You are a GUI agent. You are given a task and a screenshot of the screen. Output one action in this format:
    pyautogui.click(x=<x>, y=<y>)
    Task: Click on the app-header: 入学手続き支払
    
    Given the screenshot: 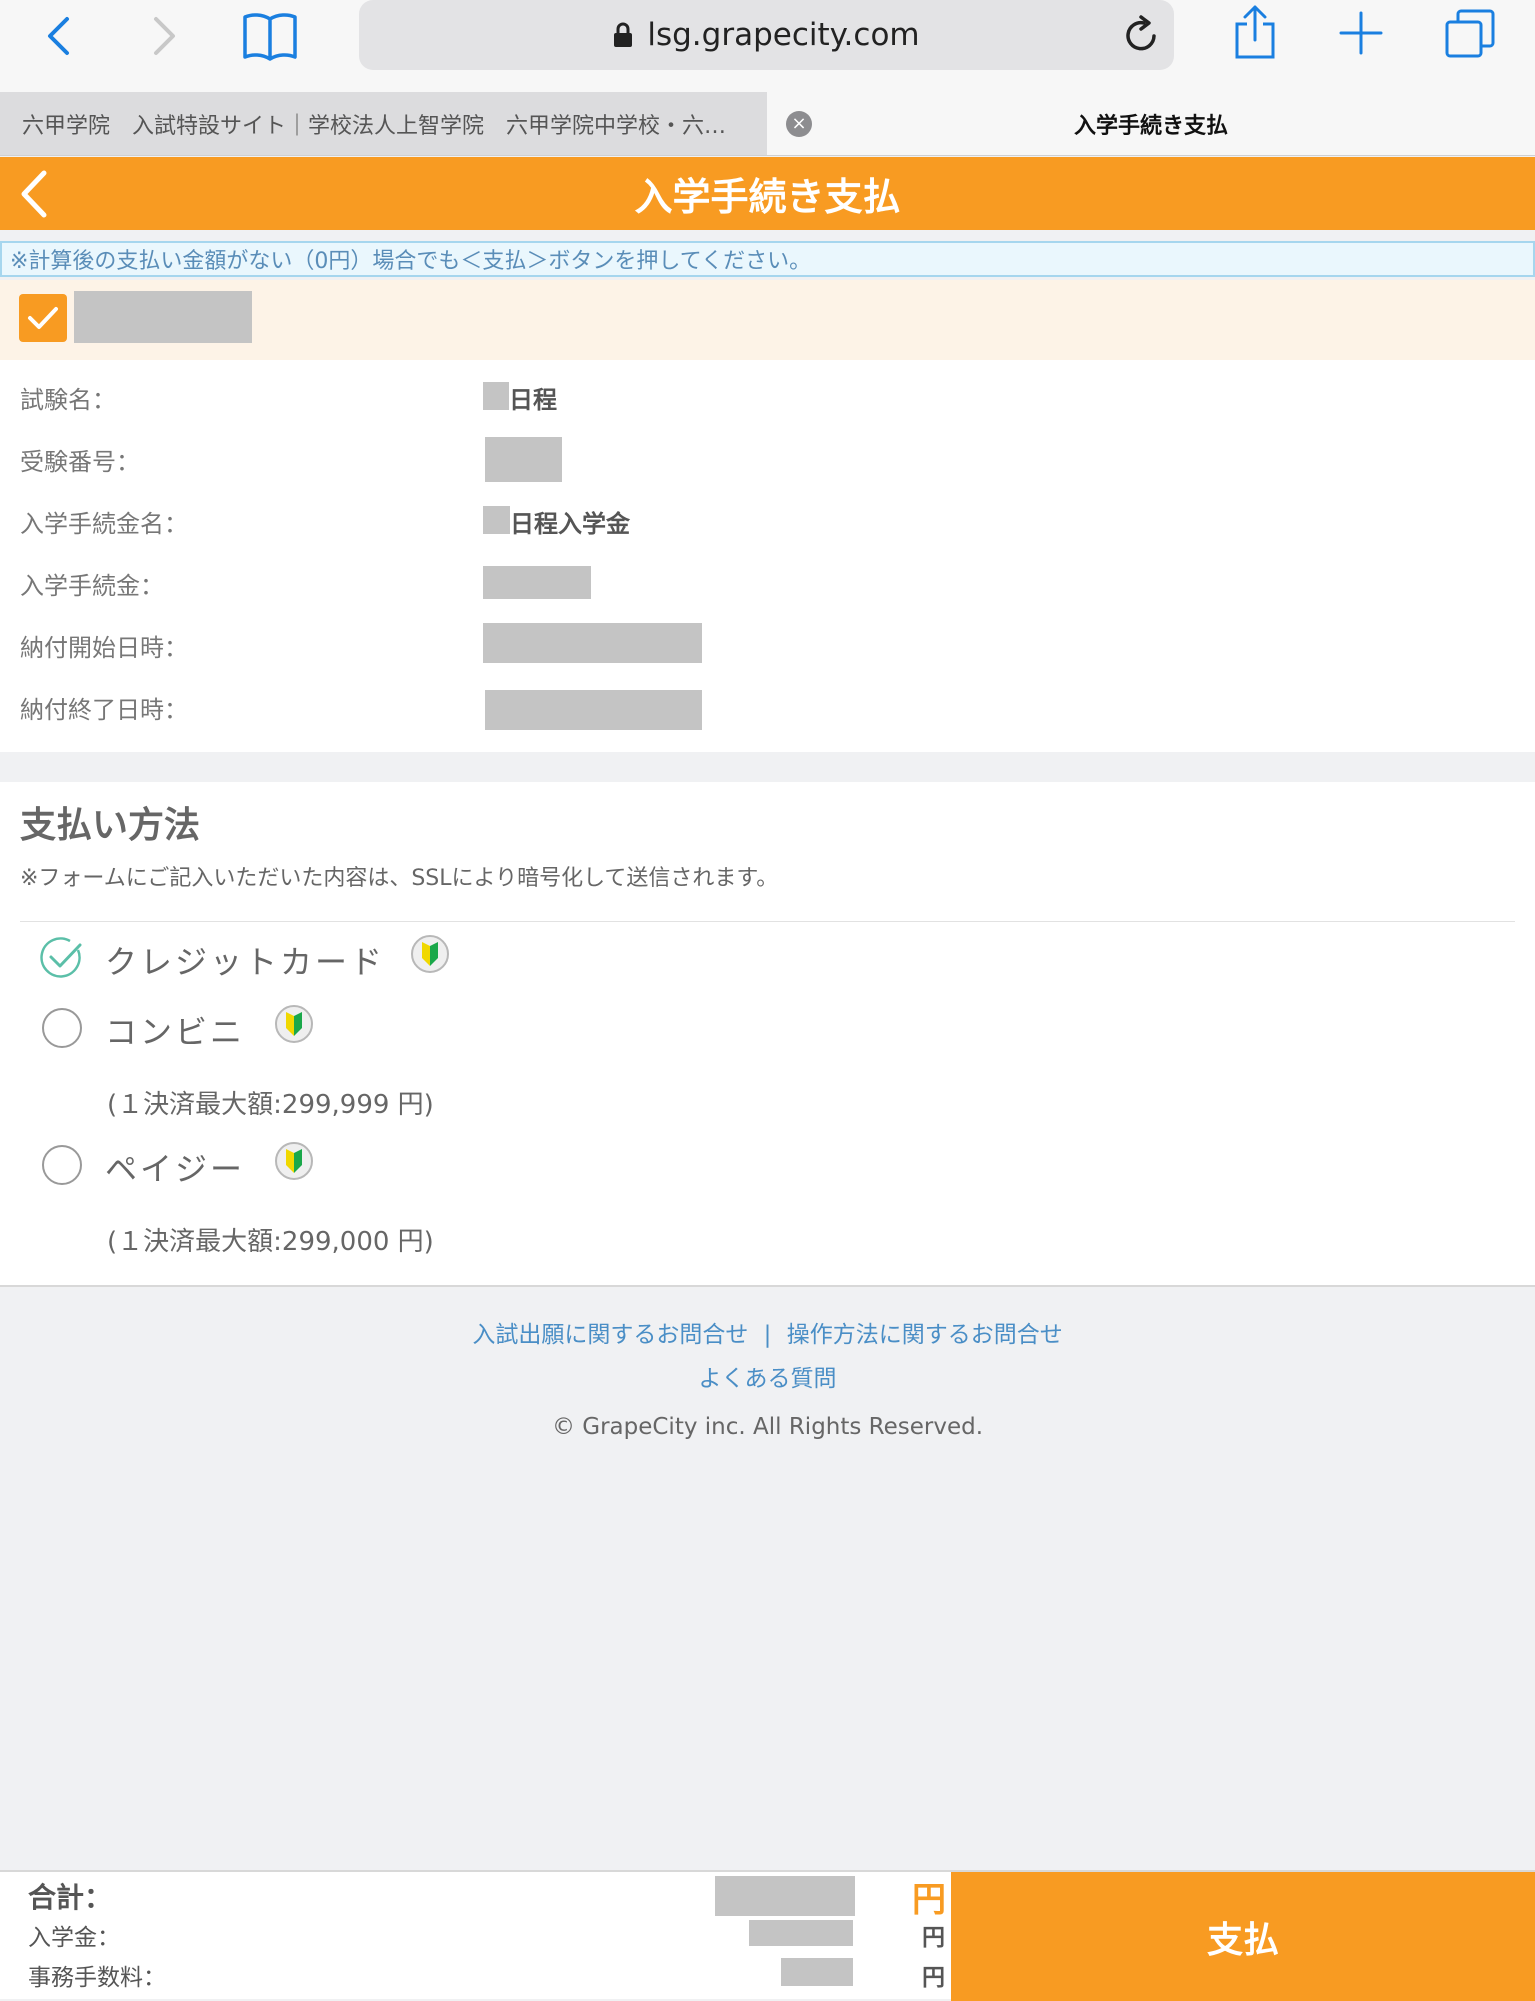 What is the action you would take?
    pyautogui.click(x=767, y=193)
    